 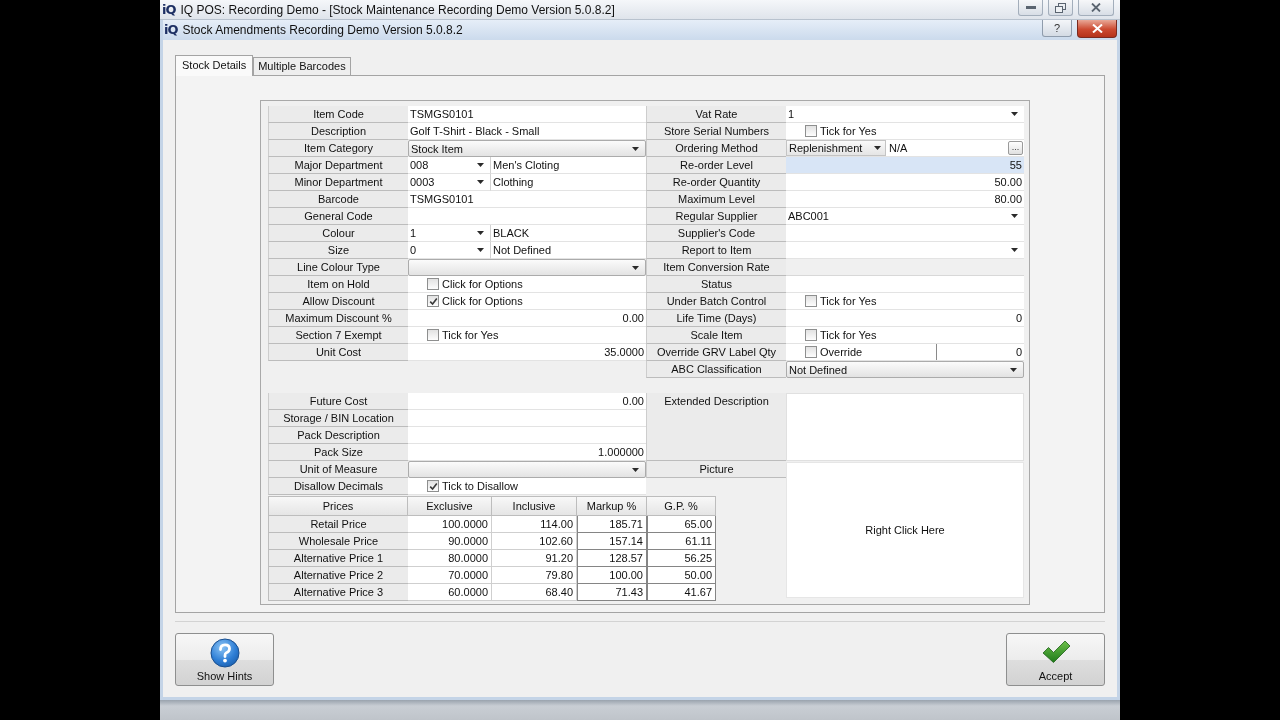 What do you see at coordinates (612, 506) in the screenshot?
I see `column-header: Markup %` at bounding box center [612, 506].